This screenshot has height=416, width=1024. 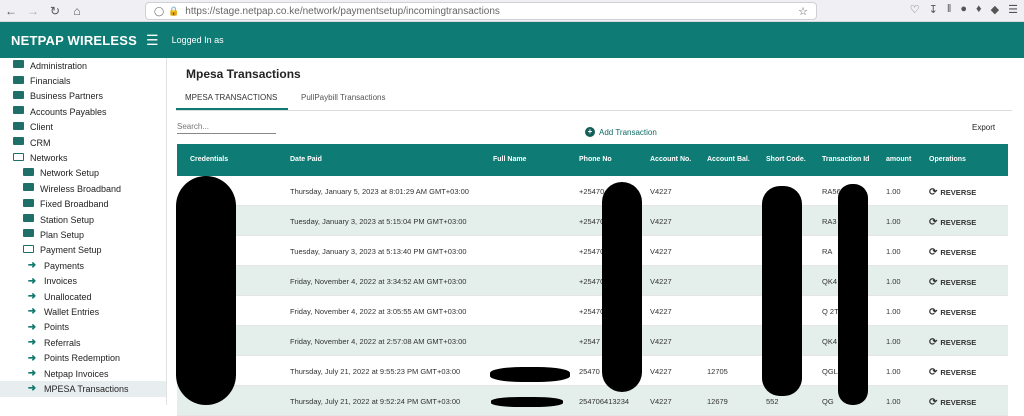 What do you see at coordinates (845, 159) in the screenshot?
I see `column-header: Transaction Id` at bounding box center [845, 159].